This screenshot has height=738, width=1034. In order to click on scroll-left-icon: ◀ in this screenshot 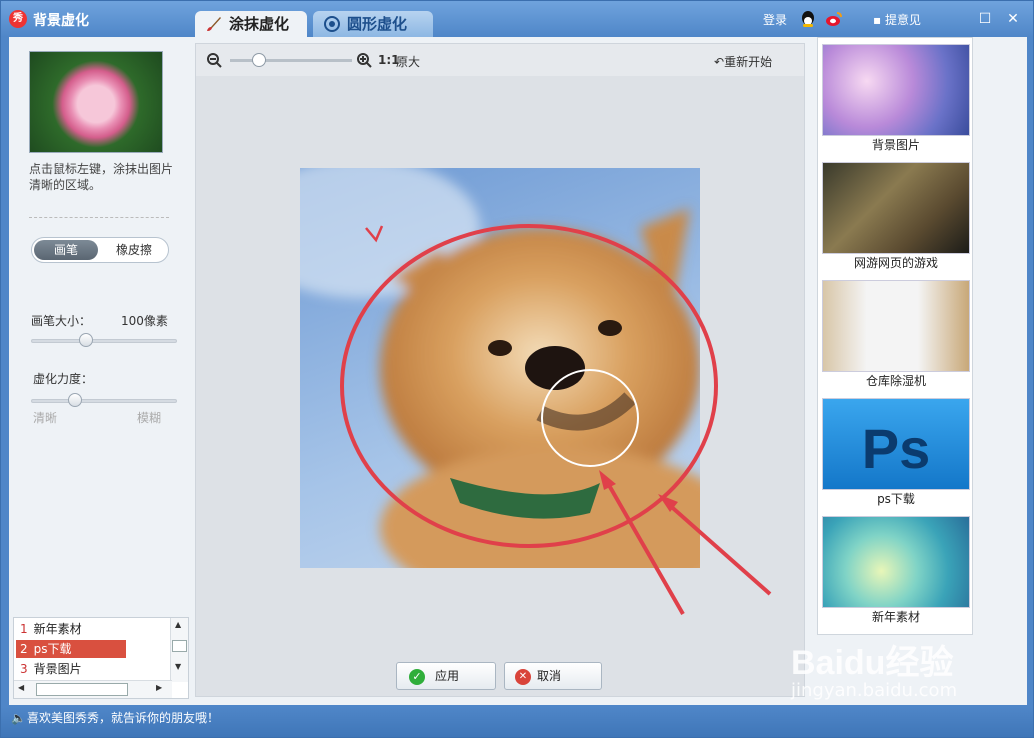, I will do `click(21, 687)`.